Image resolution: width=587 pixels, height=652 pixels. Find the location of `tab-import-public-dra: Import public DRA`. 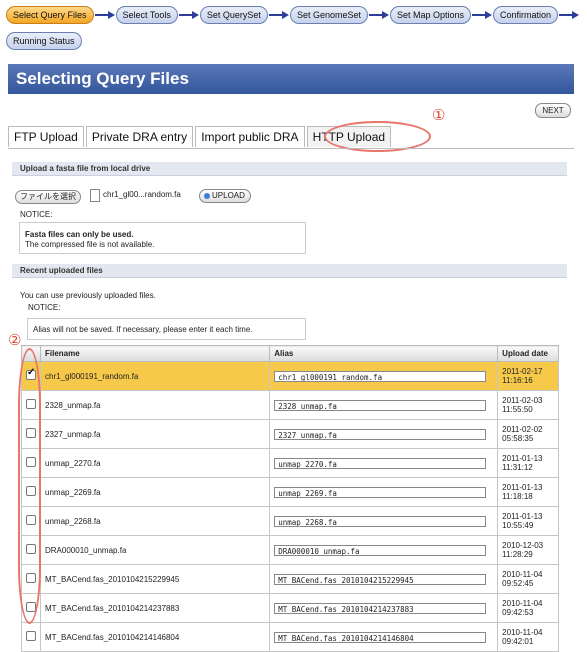

tab-import-public-dra: Import public DRA is located at coordinates (250, 136).